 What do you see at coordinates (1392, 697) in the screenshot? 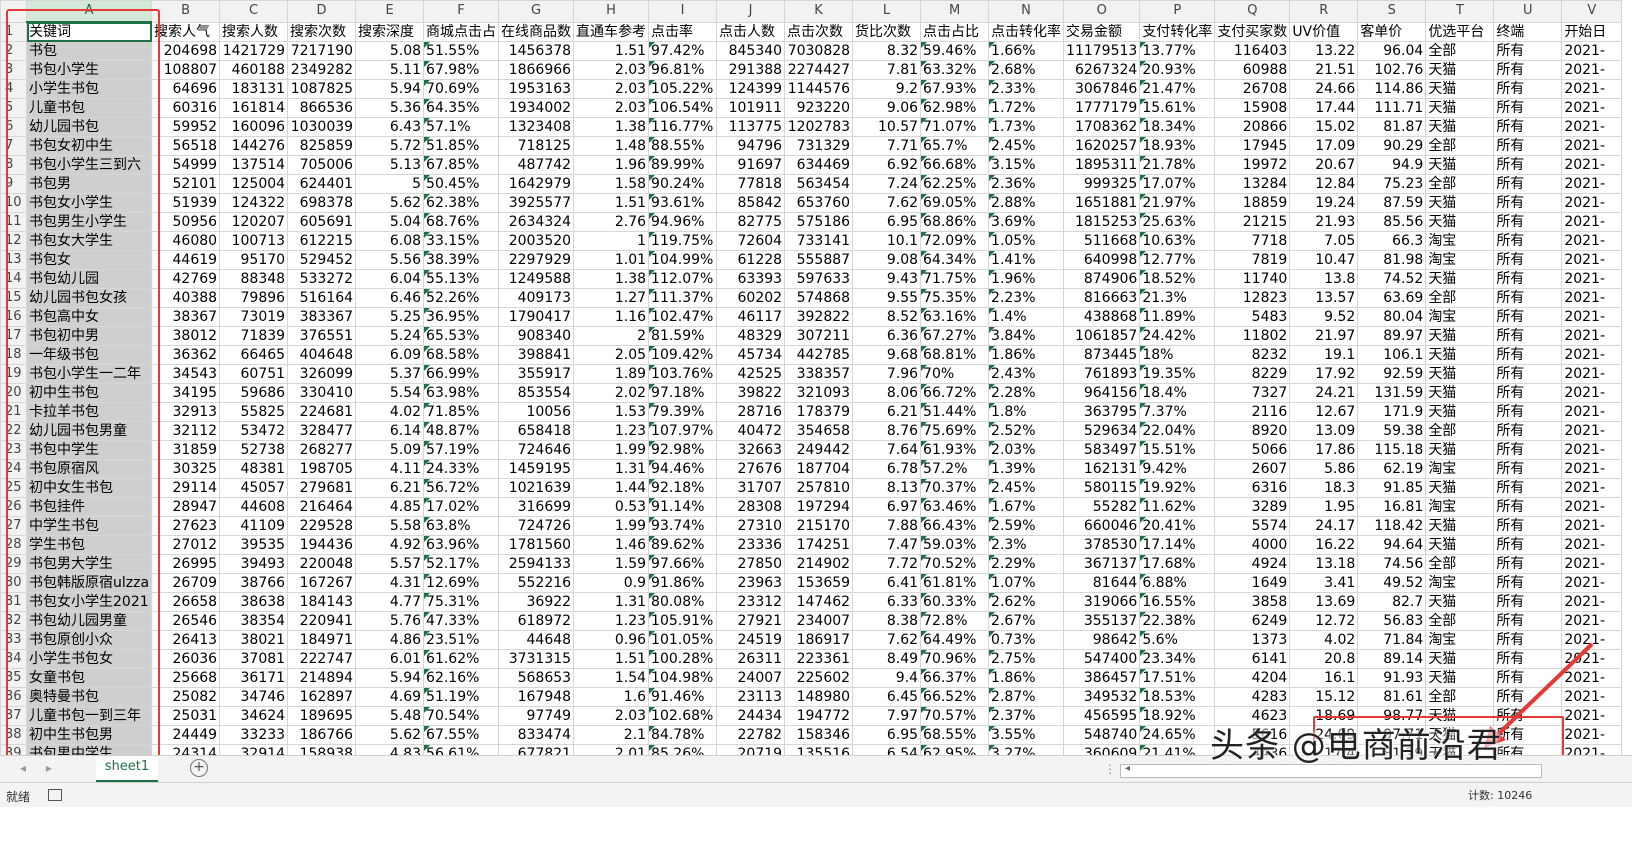
I see `cell: 81.61` at bounding box center [1392, 697].